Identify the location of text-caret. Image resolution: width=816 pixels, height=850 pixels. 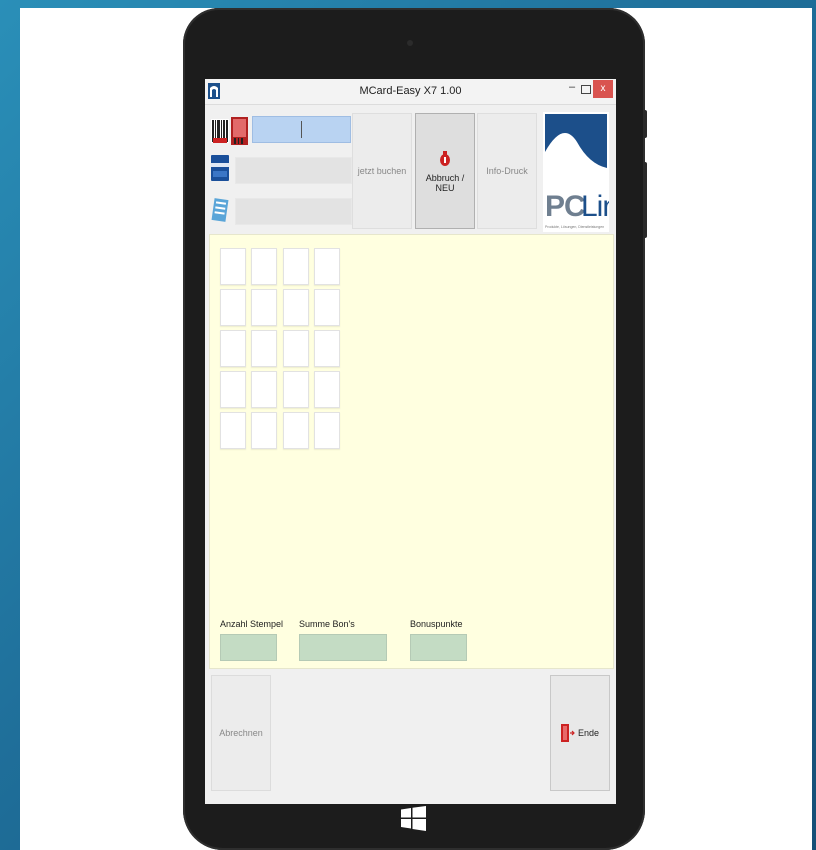
(301, 129).